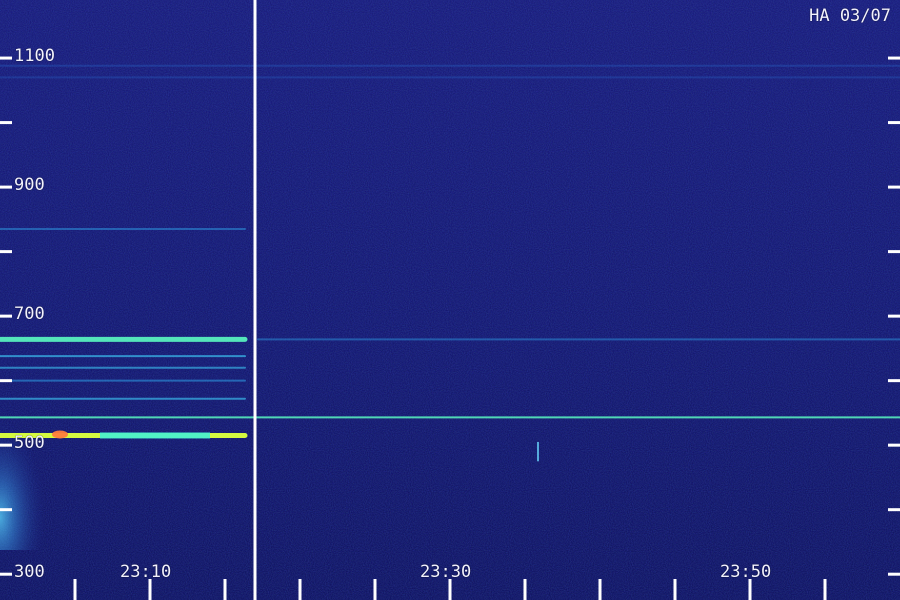 The image size is (900, 600). What do you see at coordinates (29, 443) in the screenshot?
I see `y-tick-label: 500` at bounding box center [29, 443].